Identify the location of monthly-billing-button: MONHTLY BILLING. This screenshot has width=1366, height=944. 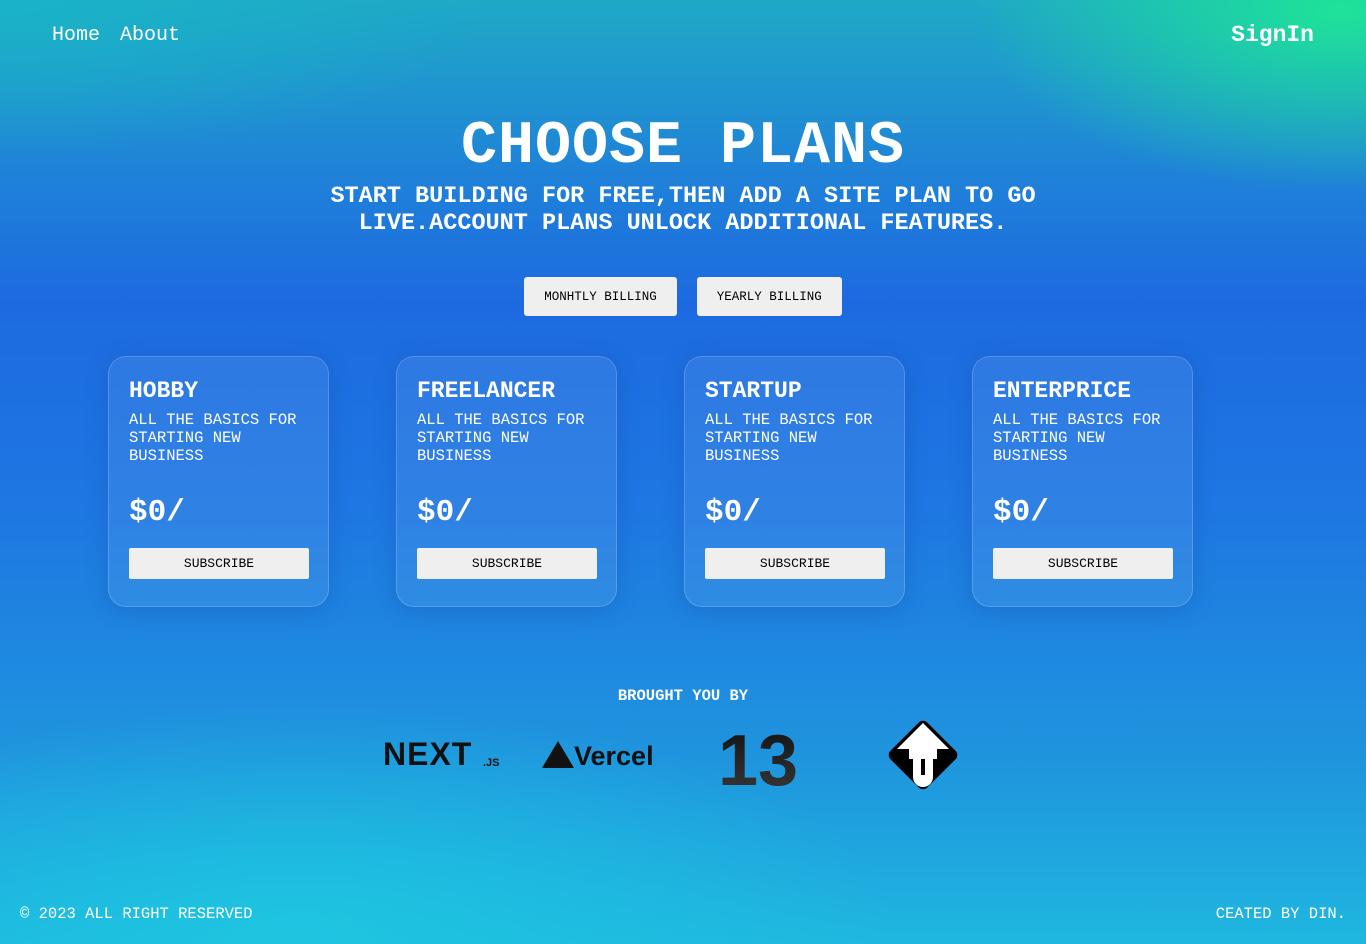
(600, 296).